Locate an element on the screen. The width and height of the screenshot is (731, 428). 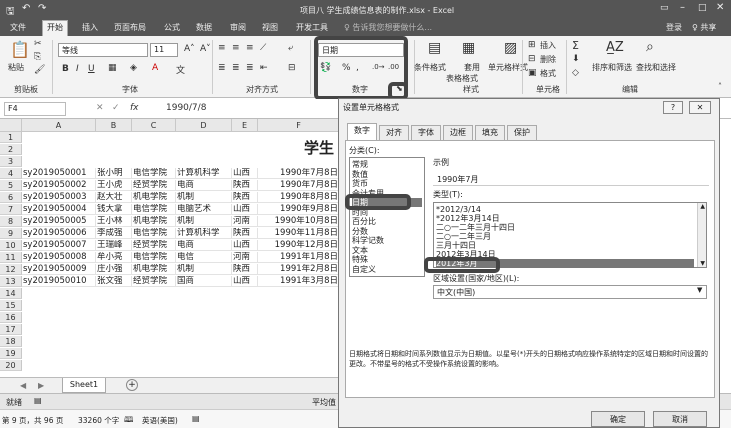
format-cells-label: 格式 is located at coordinates (548, 73).